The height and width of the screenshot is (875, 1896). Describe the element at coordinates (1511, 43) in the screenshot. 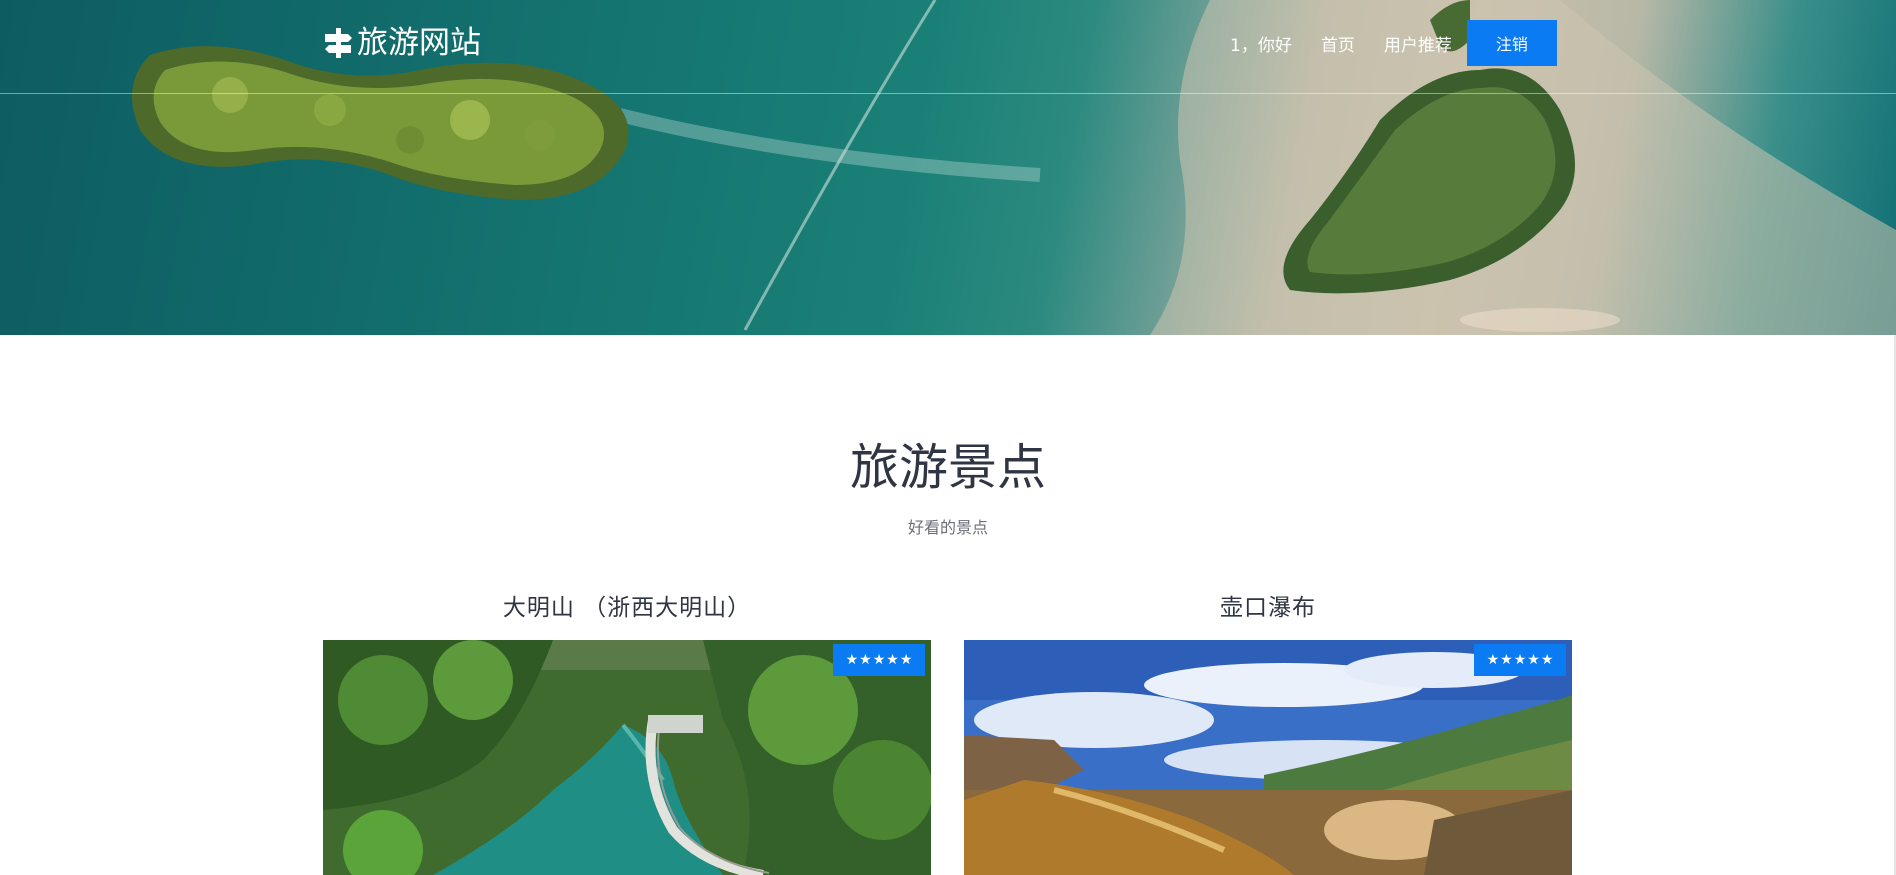

I see `logout-button: 注销` at that location.